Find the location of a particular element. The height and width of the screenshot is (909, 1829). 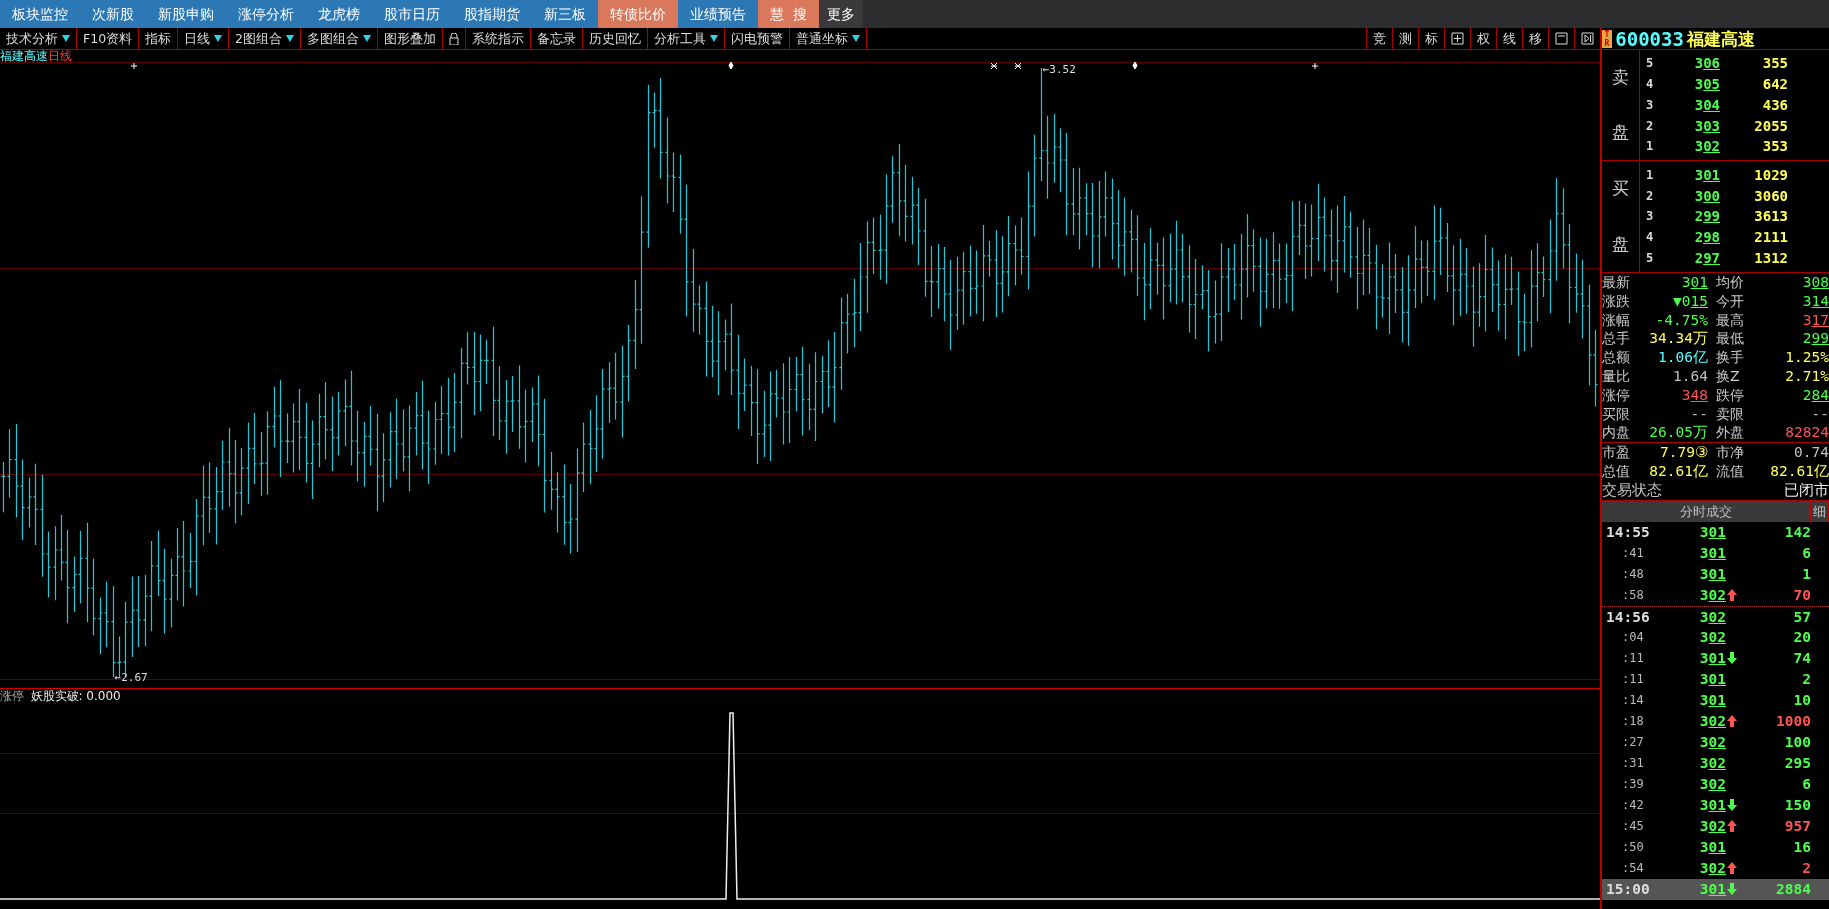

stat-value: 1.06亿 is located at coordinates (1682, 357).